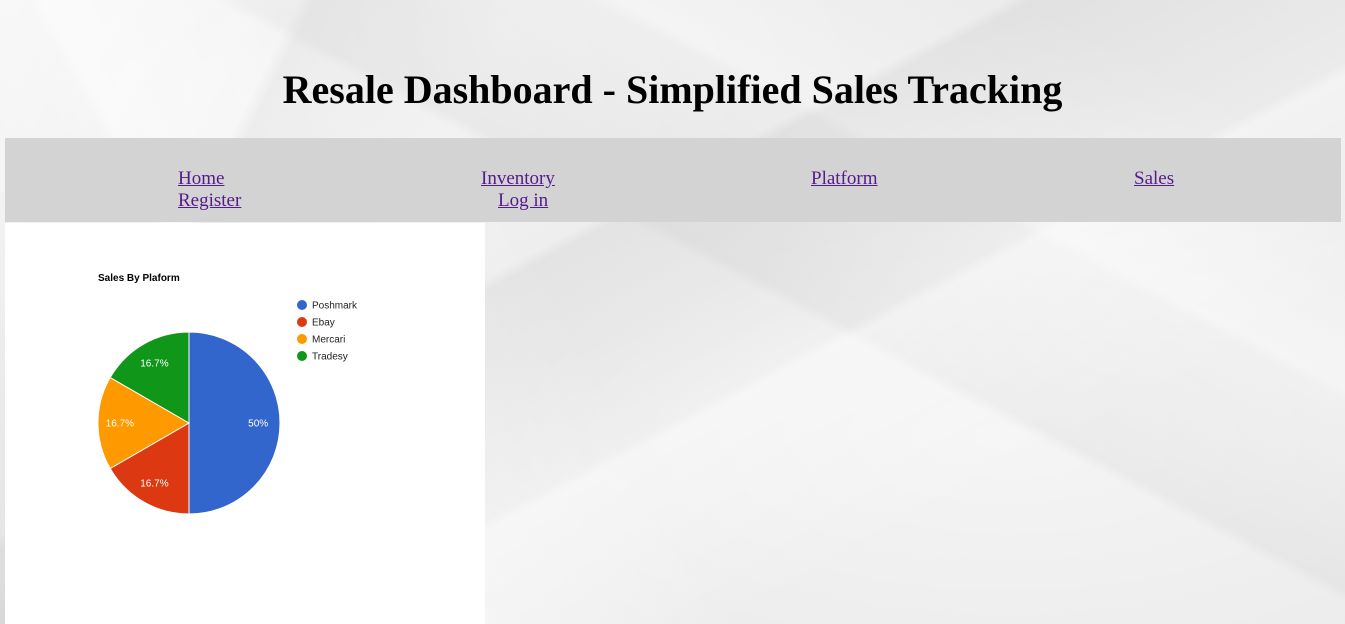 The height and width of the screenshot is (624, 1345). I want to click on legend-swatch-ebay, so click(302, 322).